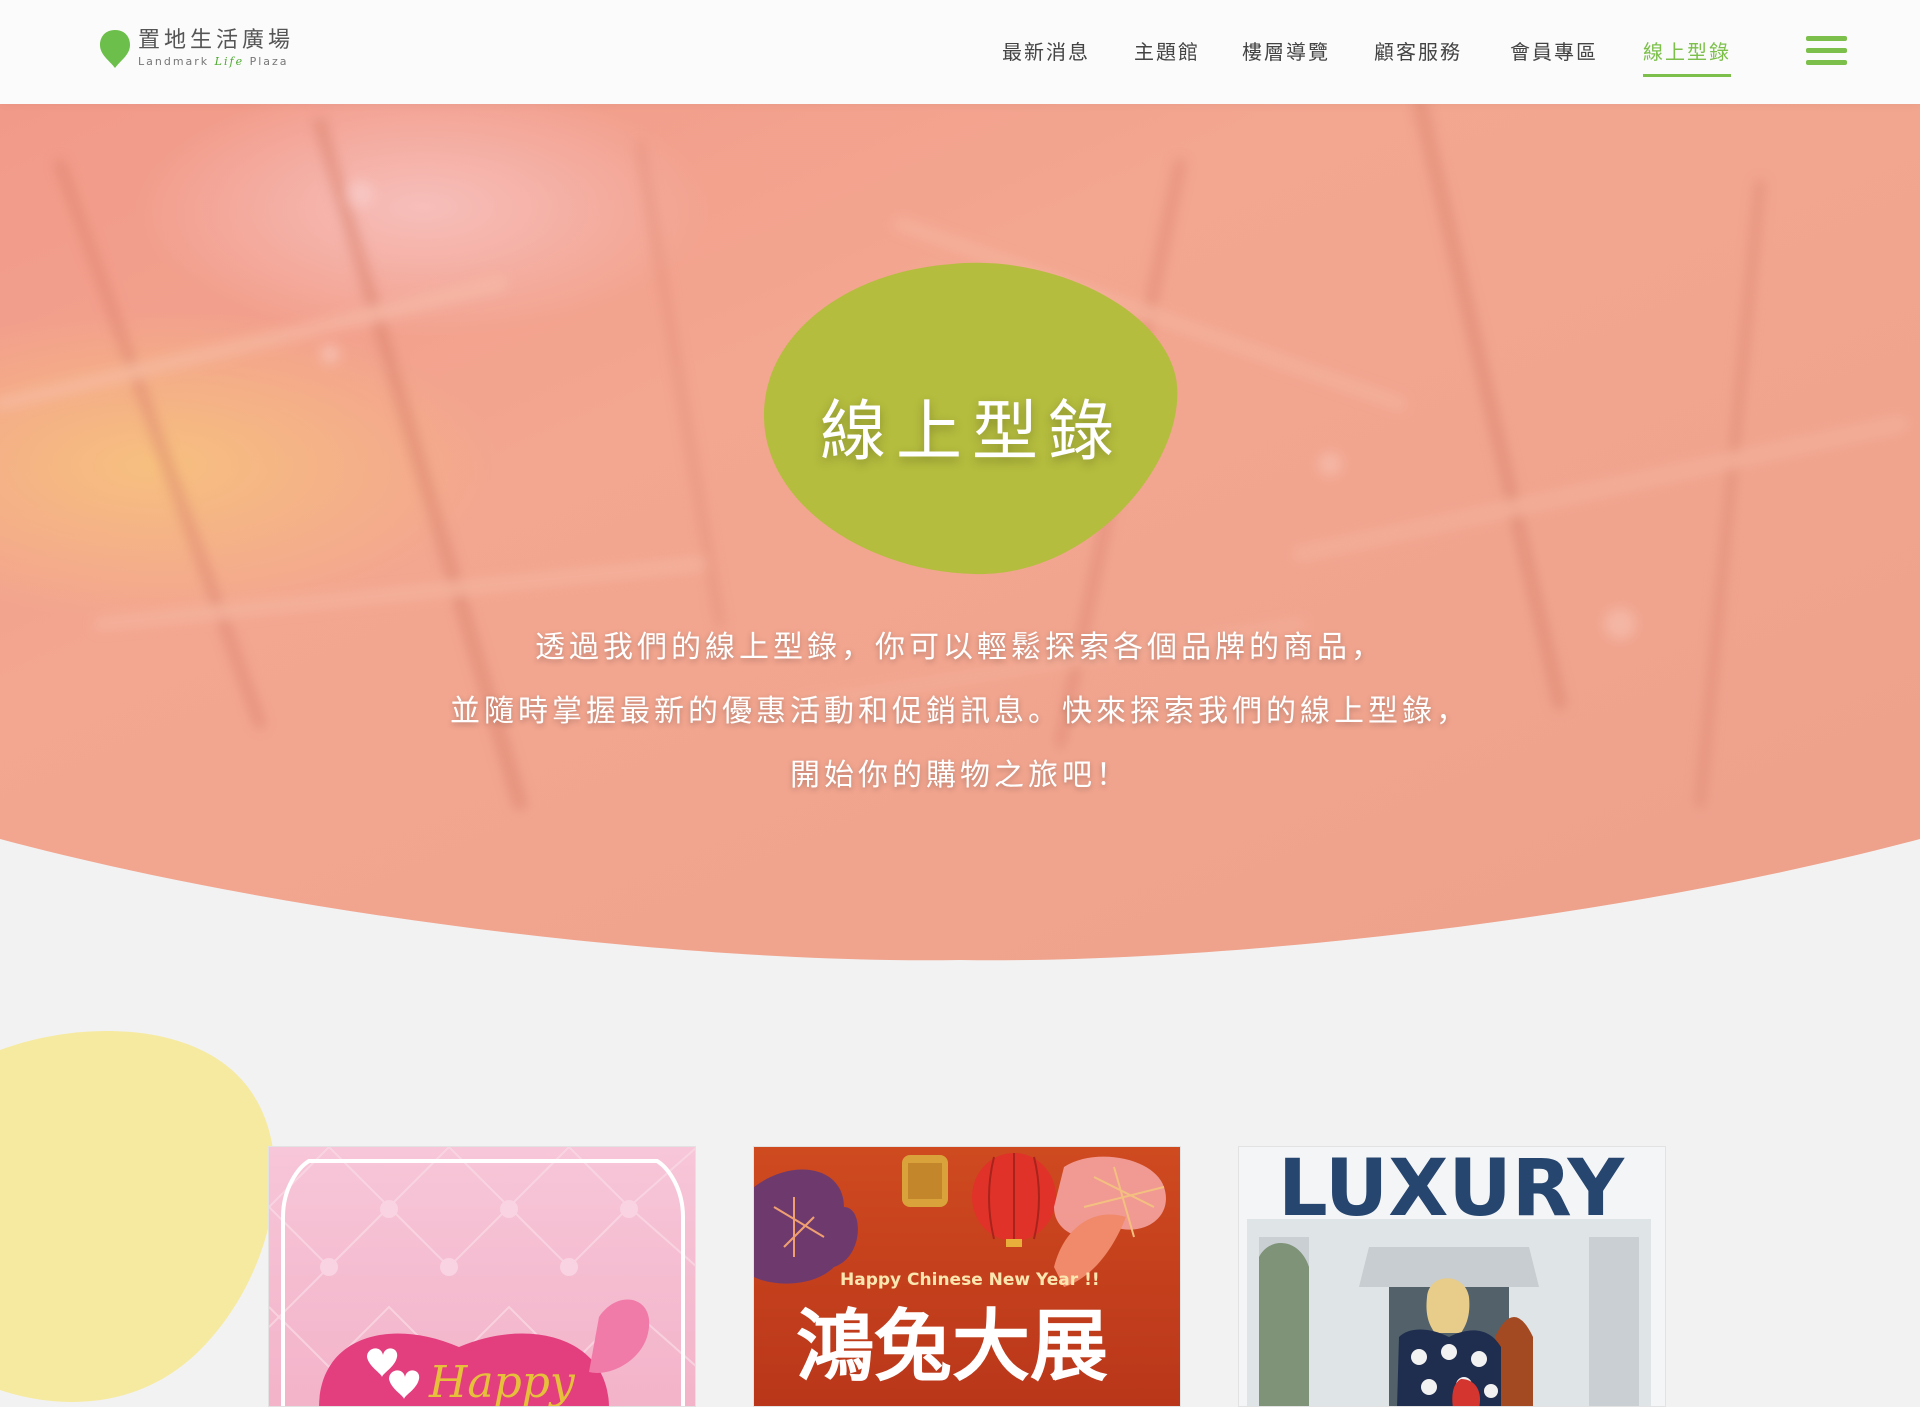 This screenshot has height=1407, width=1920. What do you see at coordinates (1687, 56) in the screenshot?
I see `nav-item-online-catalog: 線上型錄` at bounding box center [1687, 56].